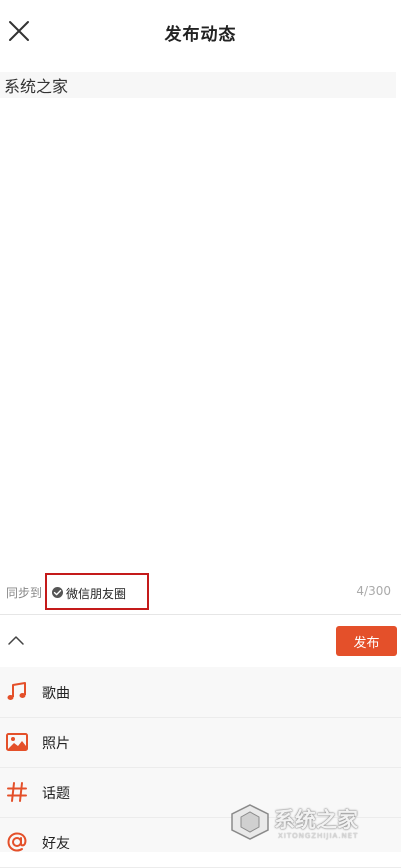 This screenshot has height=868, width=401. I want to click on check-icon, so click(57, 592).